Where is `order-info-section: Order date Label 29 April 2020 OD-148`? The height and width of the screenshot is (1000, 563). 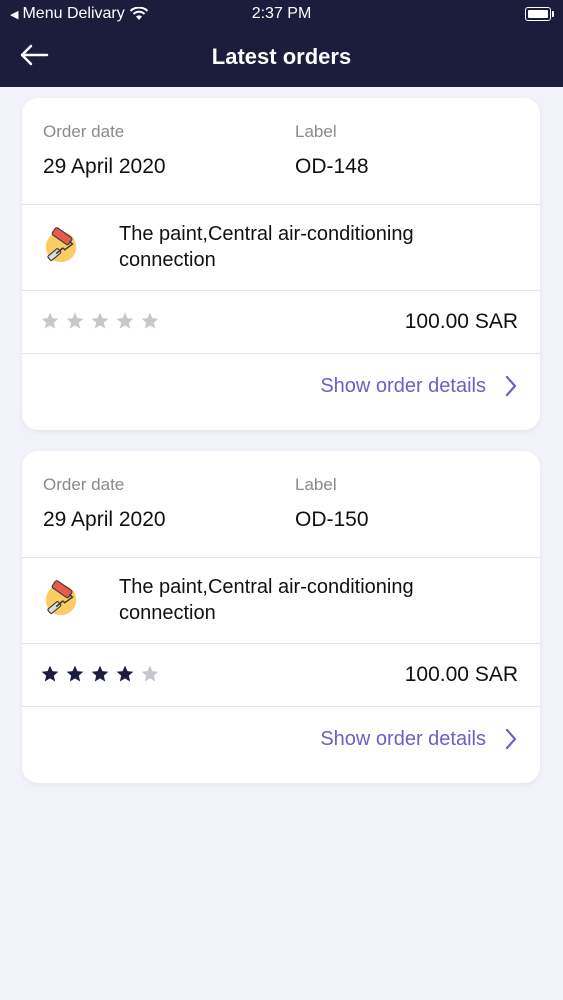
order-info-section: Order date Label 29 April 2020 OD-148 is located at coordinates (281, 151).